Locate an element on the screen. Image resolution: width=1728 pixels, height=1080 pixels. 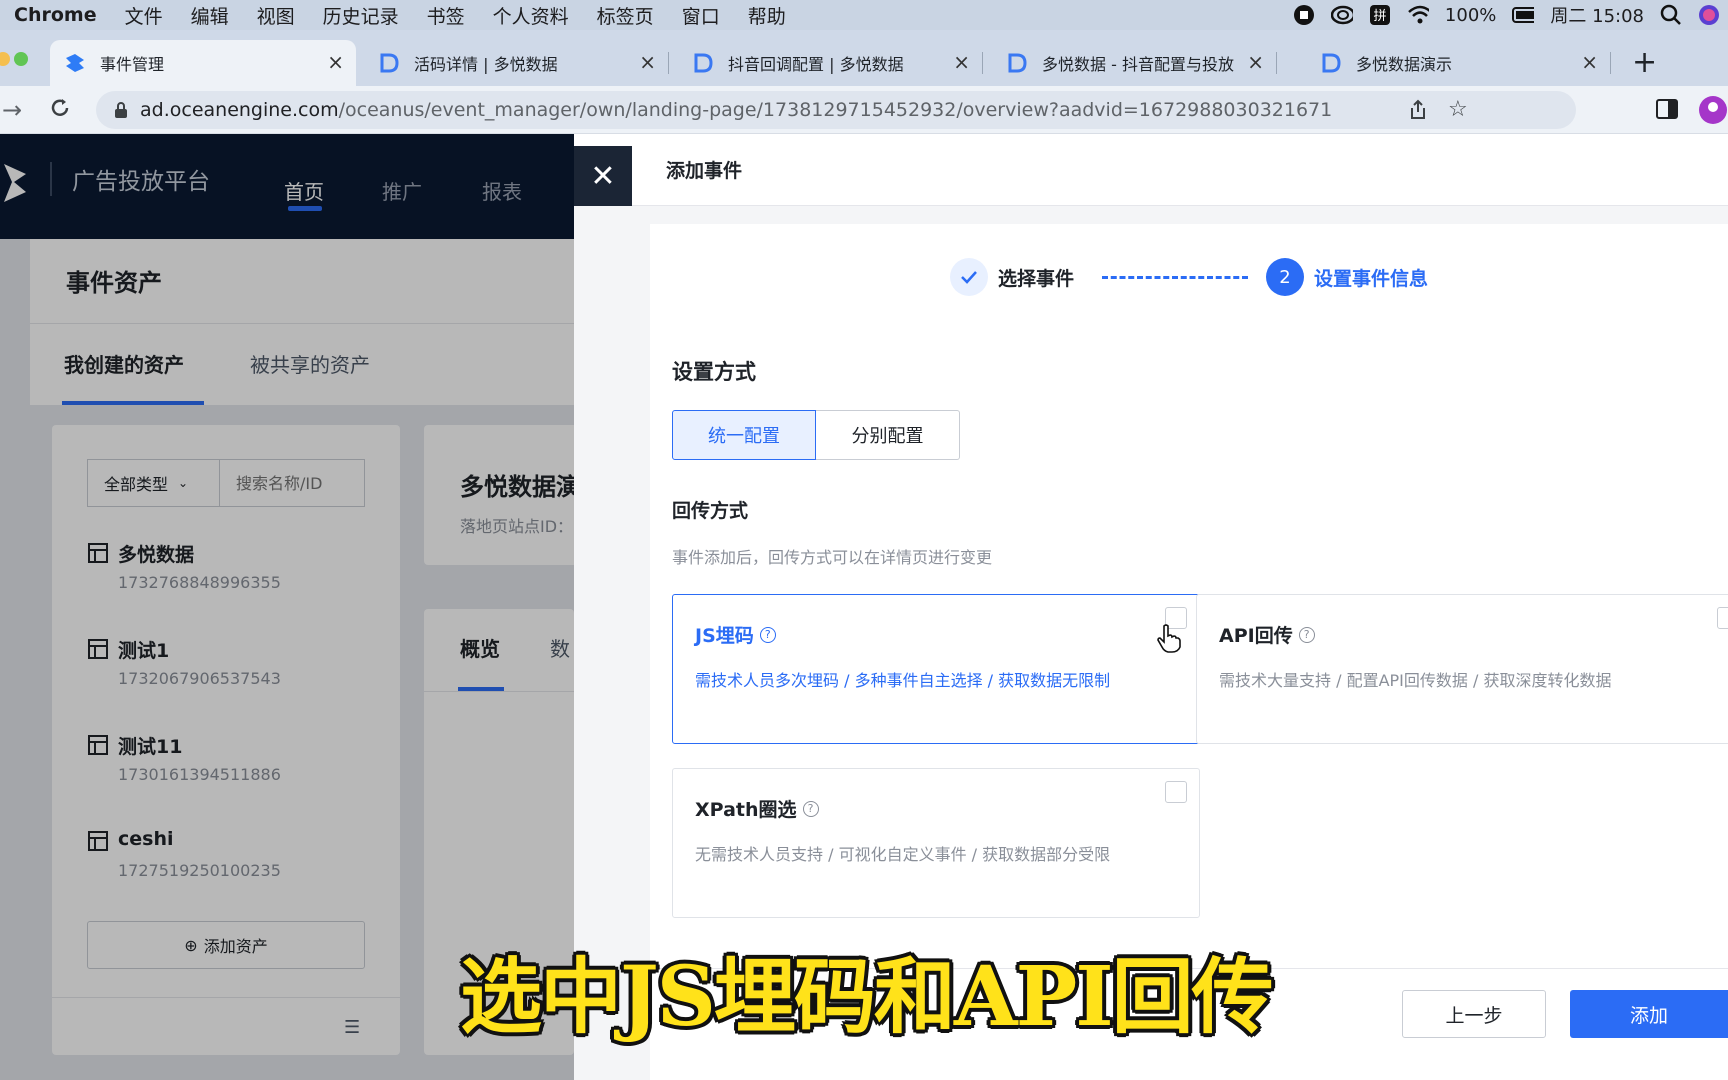
tab-event-manager: 事件管理 × is located at coordinates (203, 63).